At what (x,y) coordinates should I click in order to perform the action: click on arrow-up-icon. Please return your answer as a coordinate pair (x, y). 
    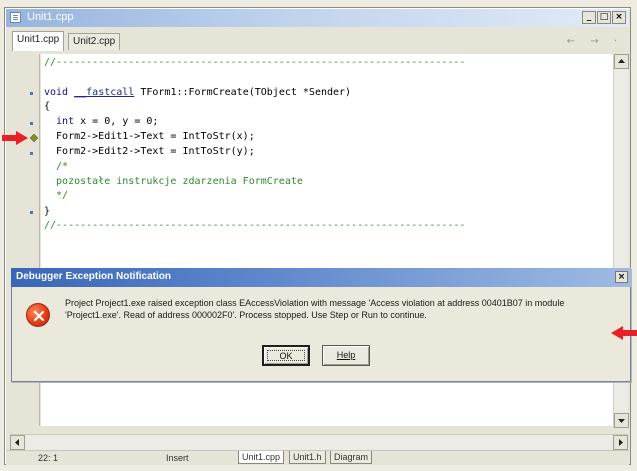
    Looking at the image, I should click on (621, 61).